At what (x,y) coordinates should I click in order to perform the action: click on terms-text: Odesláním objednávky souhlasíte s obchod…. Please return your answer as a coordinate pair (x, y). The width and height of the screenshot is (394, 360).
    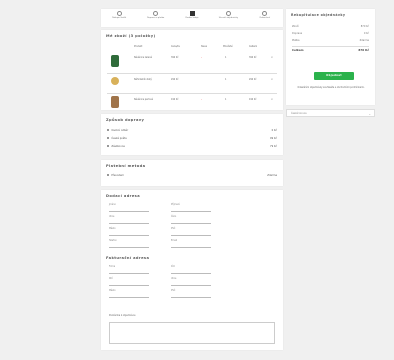
    Looking at the image, I should click on (331, 87).